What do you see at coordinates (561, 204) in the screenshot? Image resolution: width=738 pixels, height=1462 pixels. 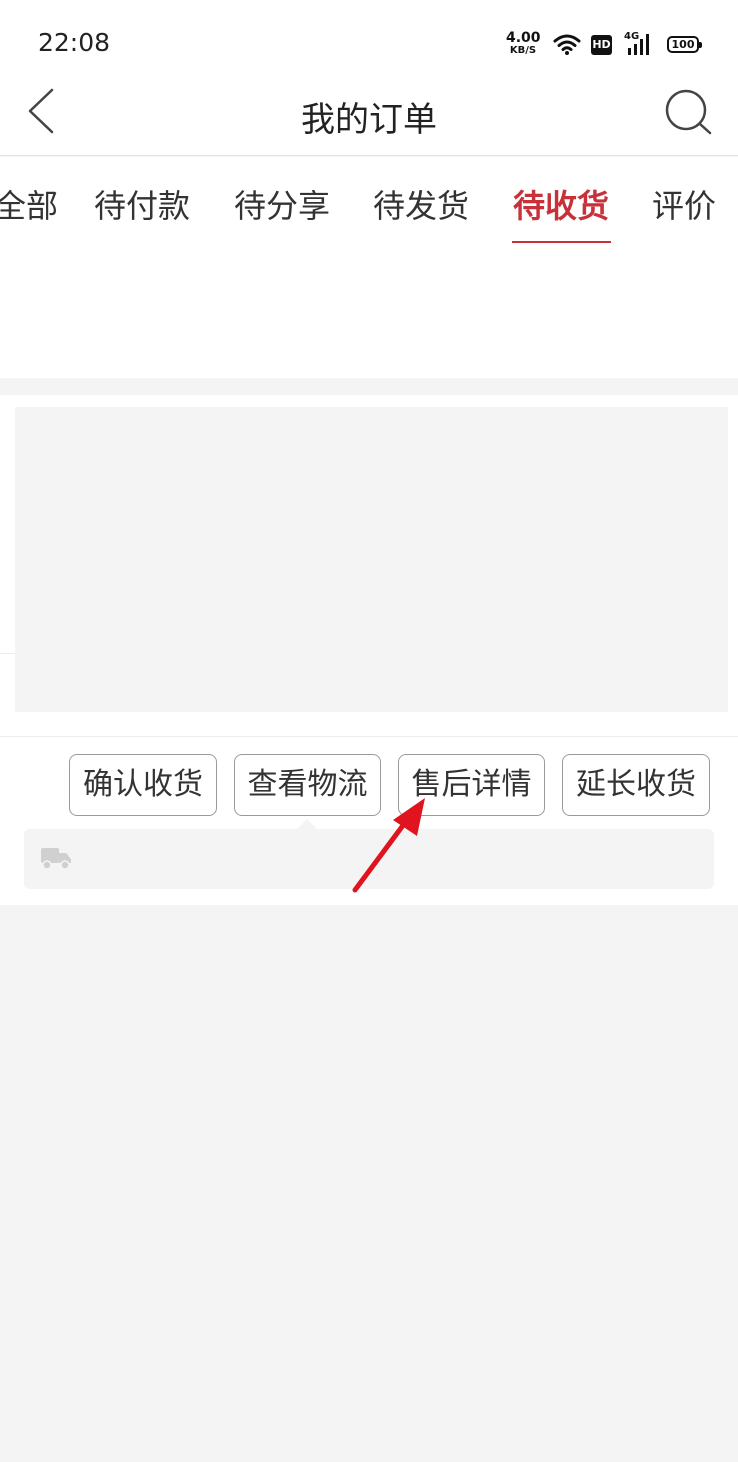 I see `tab-pending-receipt: 待收货` at bounding box center [561, 204].